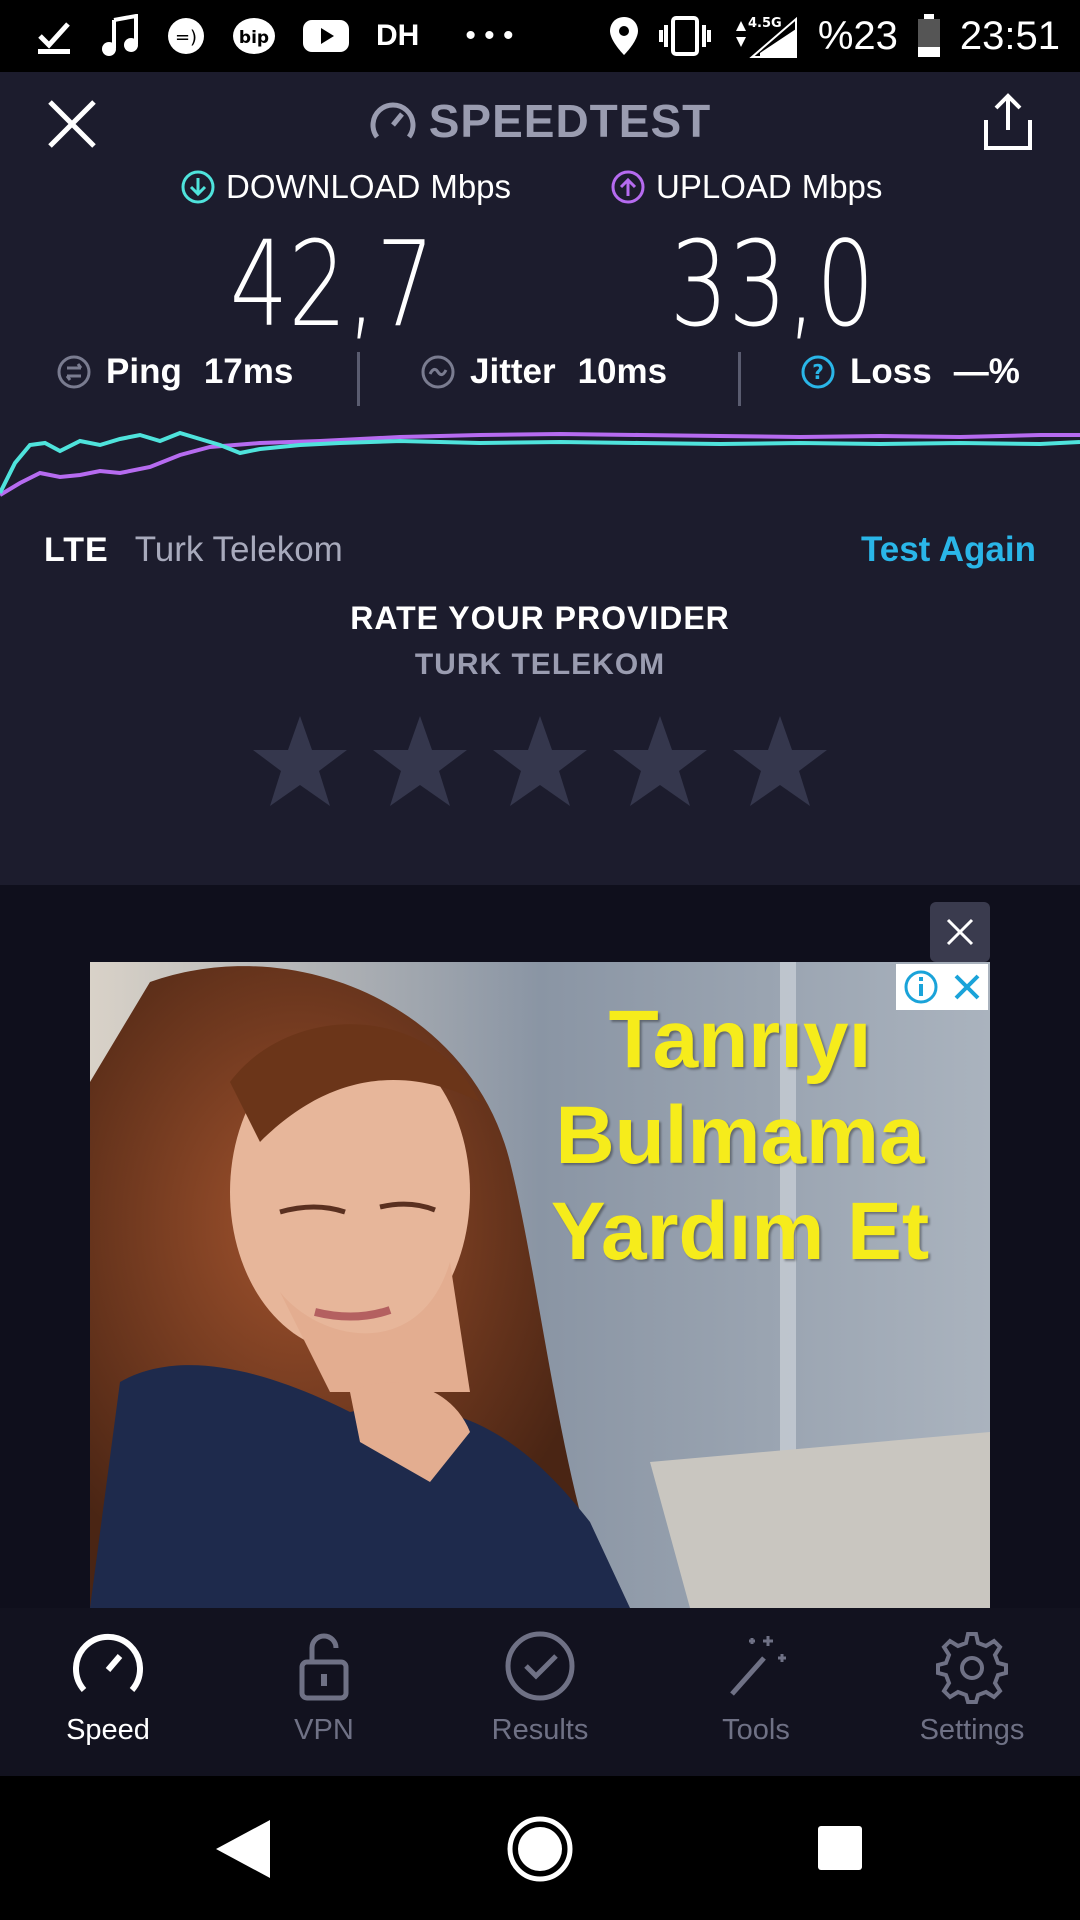 This screenshot has height=1920, width=1080. Describe the element at coordinates (198, 187) in the screenshot. I see `download-arrow-icon` at that location.